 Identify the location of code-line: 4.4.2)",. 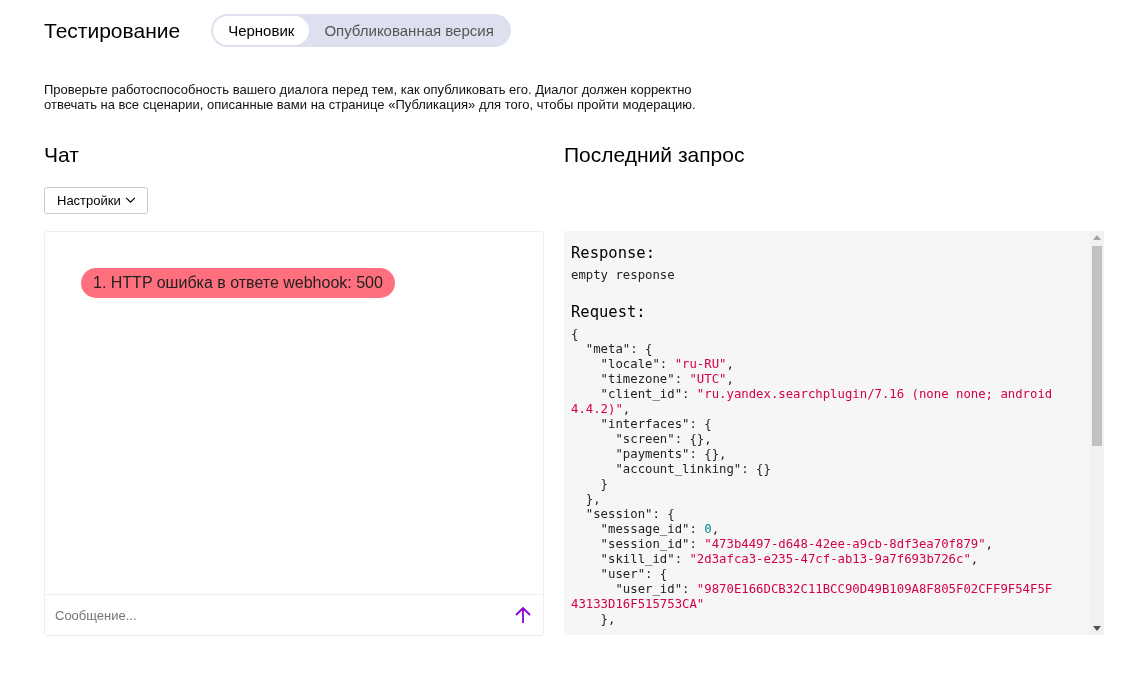
(601, 409).